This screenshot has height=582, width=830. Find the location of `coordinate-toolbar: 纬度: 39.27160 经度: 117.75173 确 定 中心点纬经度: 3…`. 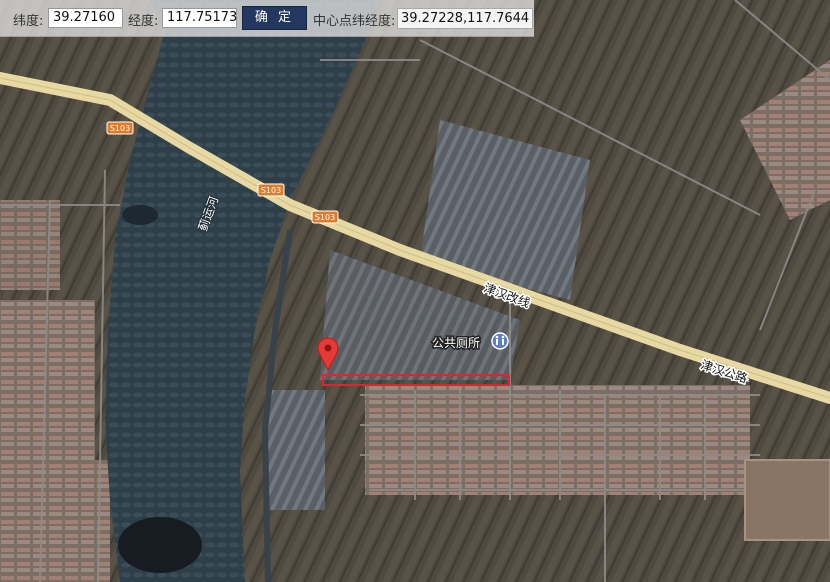

coordinate-toolbar: 纬度: 39.27160 经度: 117.75173 确 定 中心点纬经度: 3… is located at coordinates (267, 18).